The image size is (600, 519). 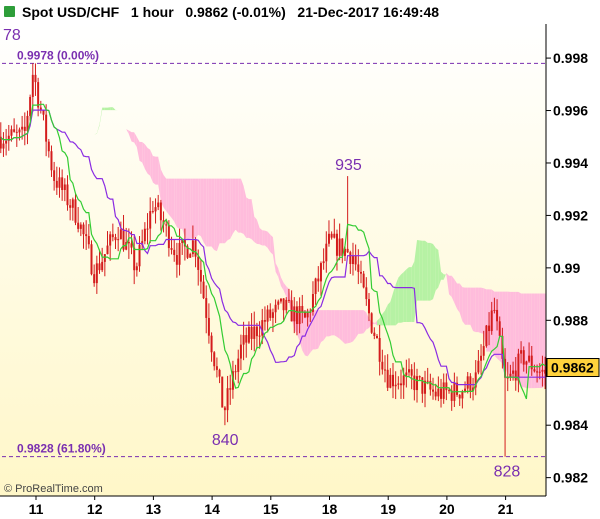 What do you see at coordinates (154, 509) in the screenshot?
I see `x-tick-label: 13` at bounding box center [154, 509].